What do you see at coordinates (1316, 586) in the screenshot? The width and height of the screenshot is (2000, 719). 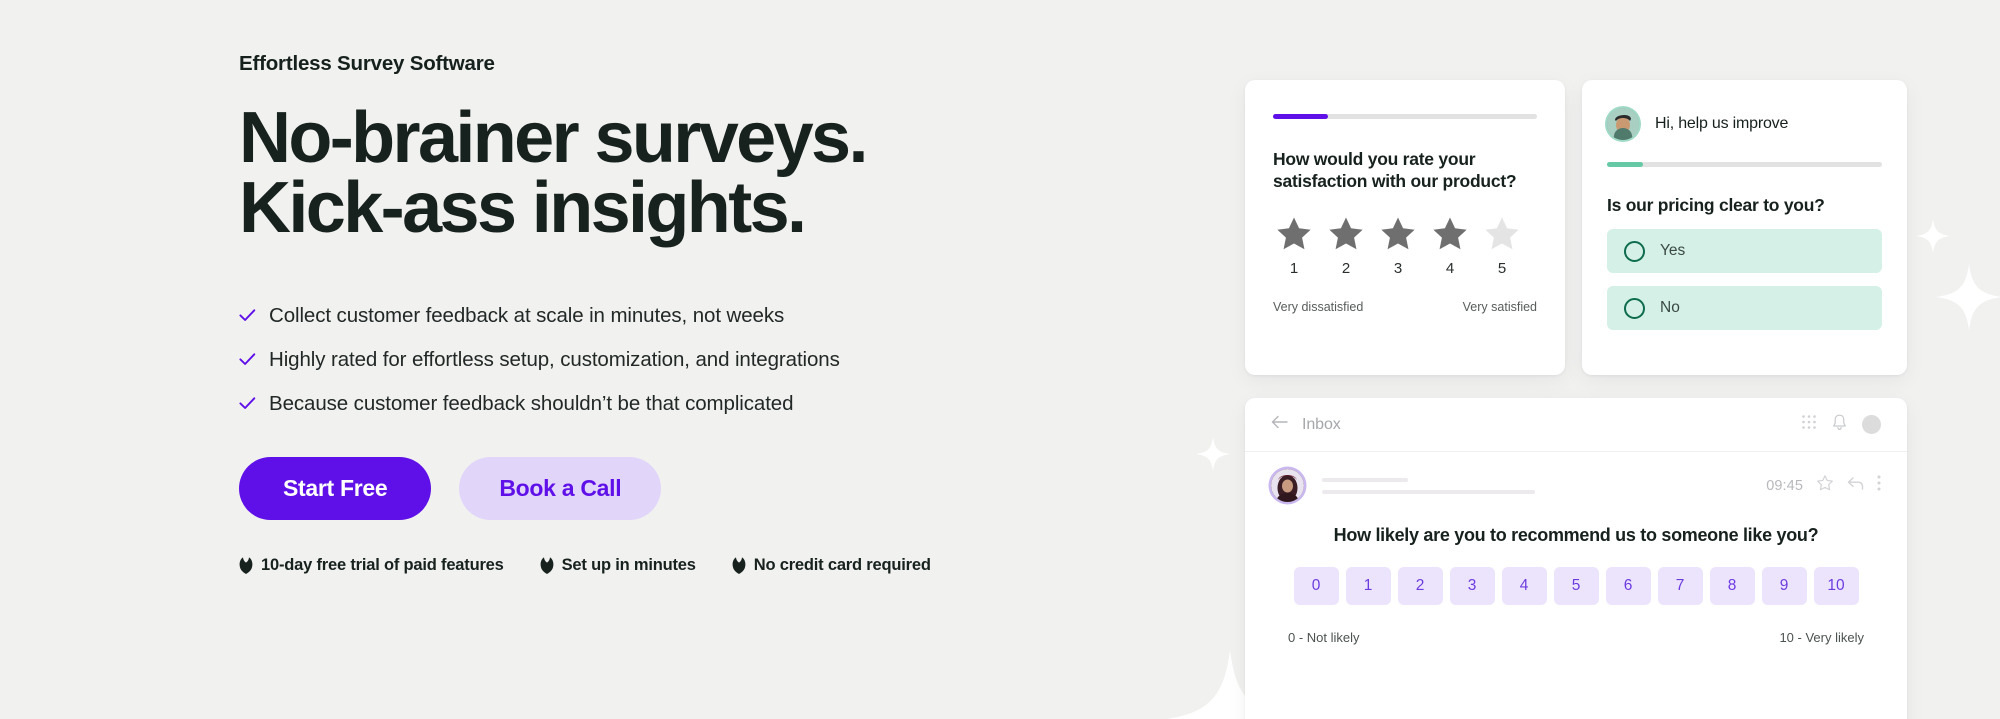 I see `nps-option-0: 0` at bounding box center [1316, 586].